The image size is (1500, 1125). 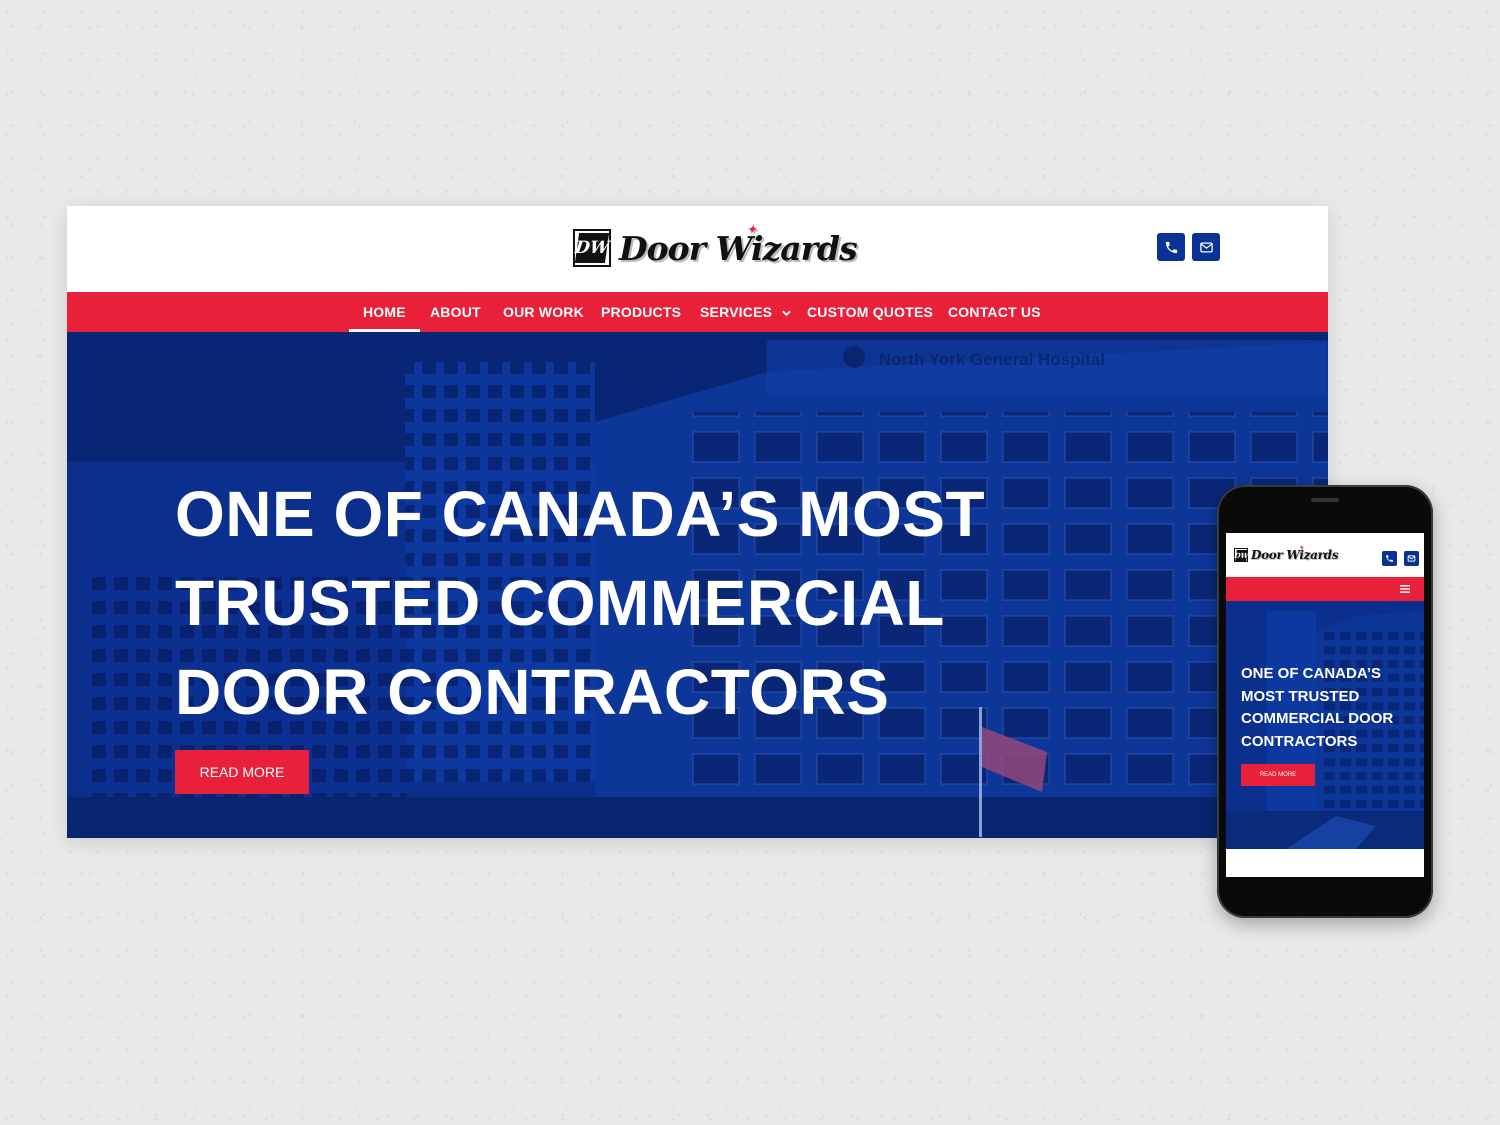 I want to click on mobile-header: DW Door Wizards ✦, so click(x=1325, y=555).